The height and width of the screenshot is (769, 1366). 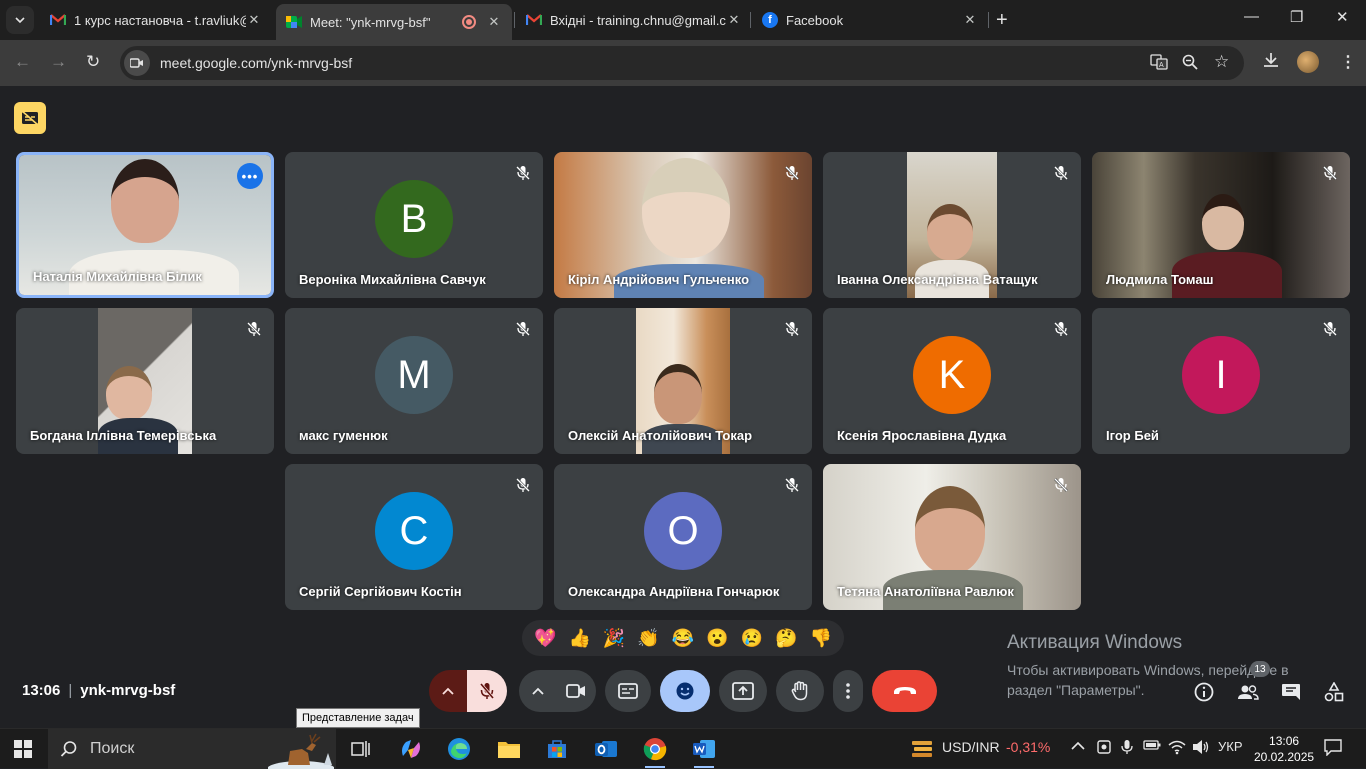 I want to click on participant-tile: Людмила Томаш, so click(x=1221, y=225).